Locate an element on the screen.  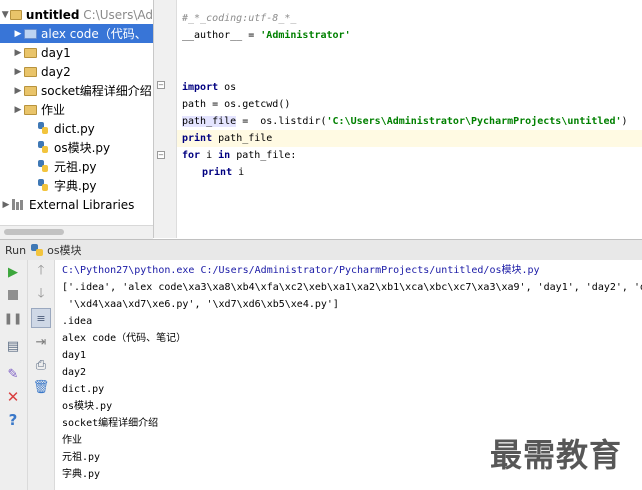
down-arrow-icon: 🡓 is located at coordinates (41, 295).